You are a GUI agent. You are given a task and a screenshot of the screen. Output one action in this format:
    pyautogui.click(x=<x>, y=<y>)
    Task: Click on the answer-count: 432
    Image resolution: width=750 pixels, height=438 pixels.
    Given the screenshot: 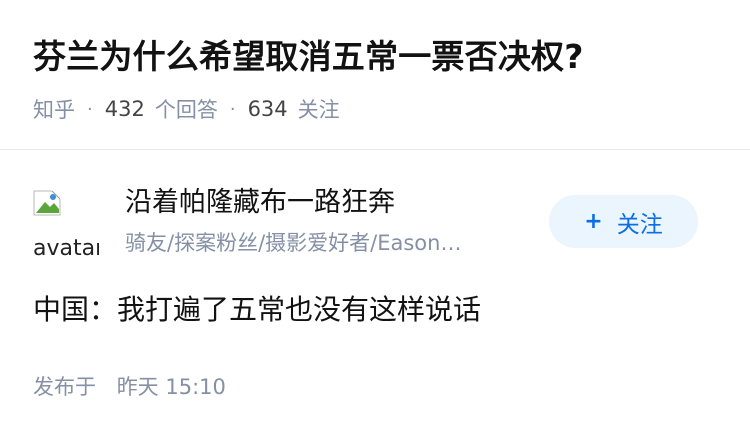 What is the action you would take?
    pyautogui.click(x=124, y=109)
    